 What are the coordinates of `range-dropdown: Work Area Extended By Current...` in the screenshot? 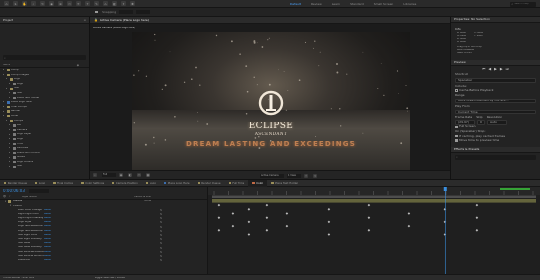 It's located at (495, 101).